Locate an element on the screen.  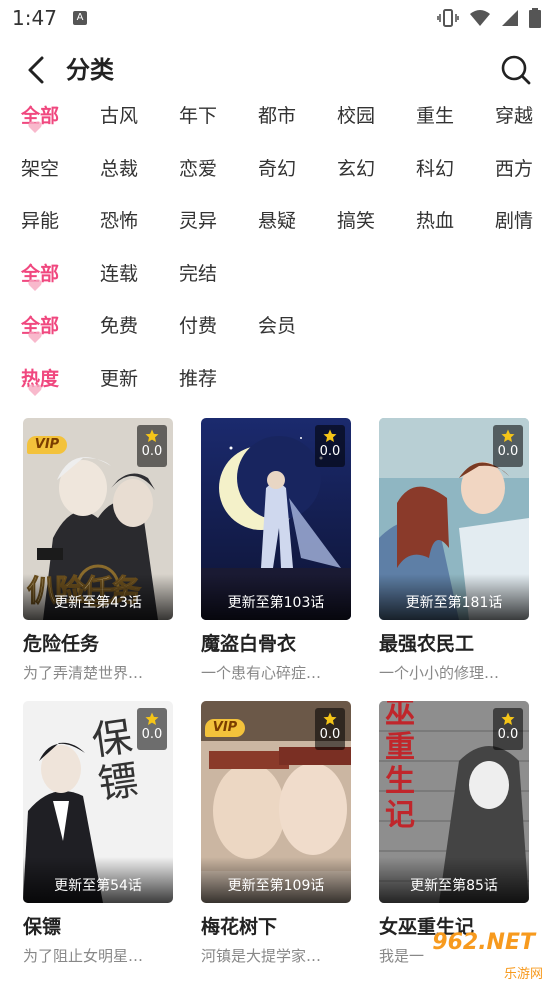
comic-cover: 仈险任务 VIP 0.0 更新至第43话 is located at coordinates (98, 519).